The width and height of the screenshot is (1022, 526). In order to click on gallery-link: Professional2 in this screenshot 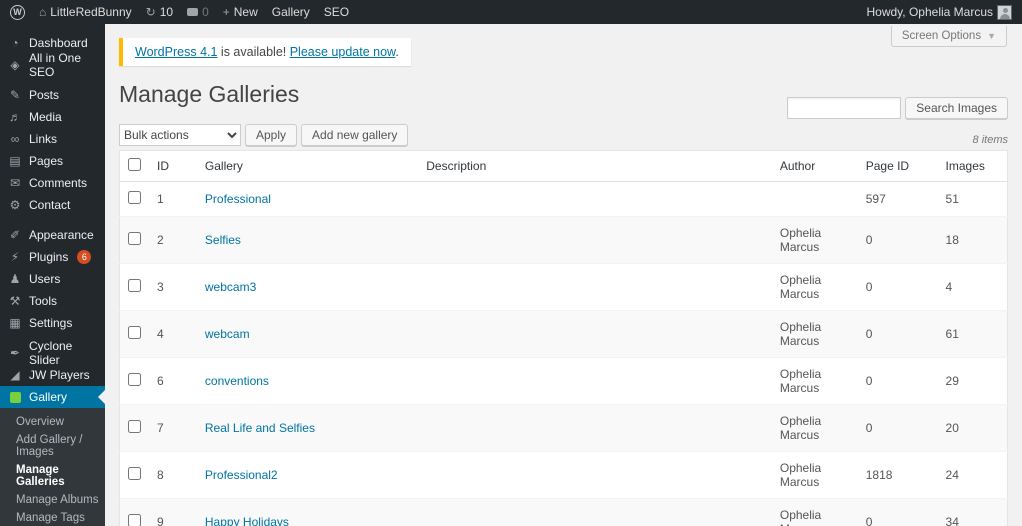, I will do `click(241, 475)`.